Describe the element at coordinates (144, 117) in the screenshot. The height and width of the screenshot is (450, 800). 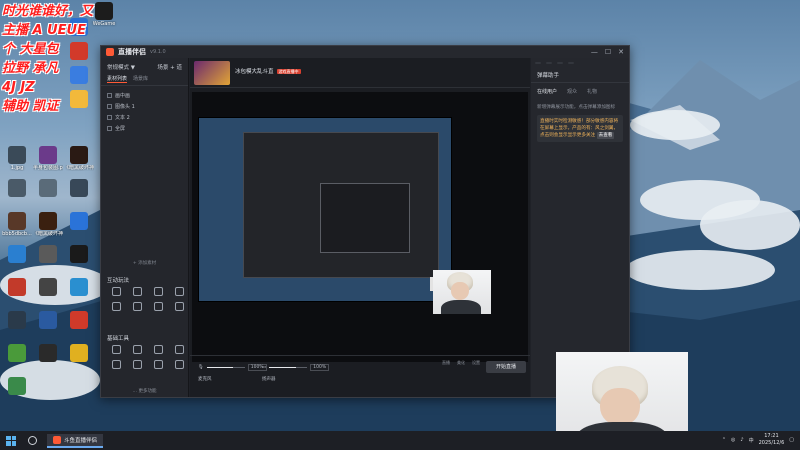
I see `source-item: 文本 2` at that location.